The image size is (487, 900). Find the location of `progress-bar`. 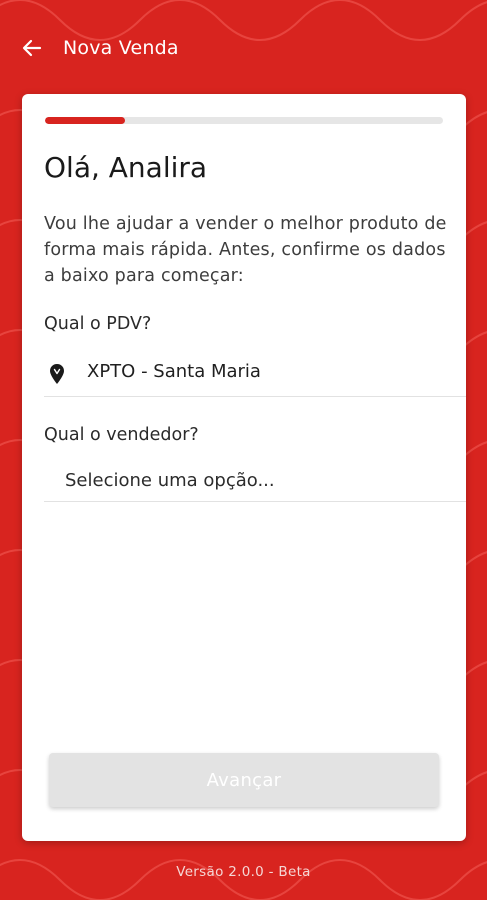

progress-bar is located at coordinates (244, 120).